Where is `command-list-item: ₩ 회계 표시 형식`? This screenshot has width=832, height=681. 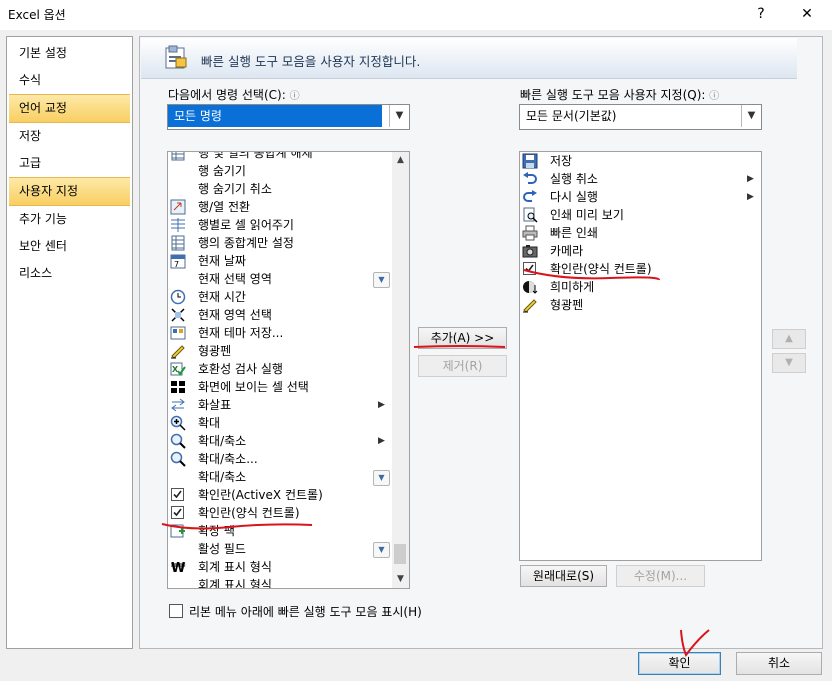 command-list-item: ₩ 회계 표시 형식 is located at coordinates (279, 567).